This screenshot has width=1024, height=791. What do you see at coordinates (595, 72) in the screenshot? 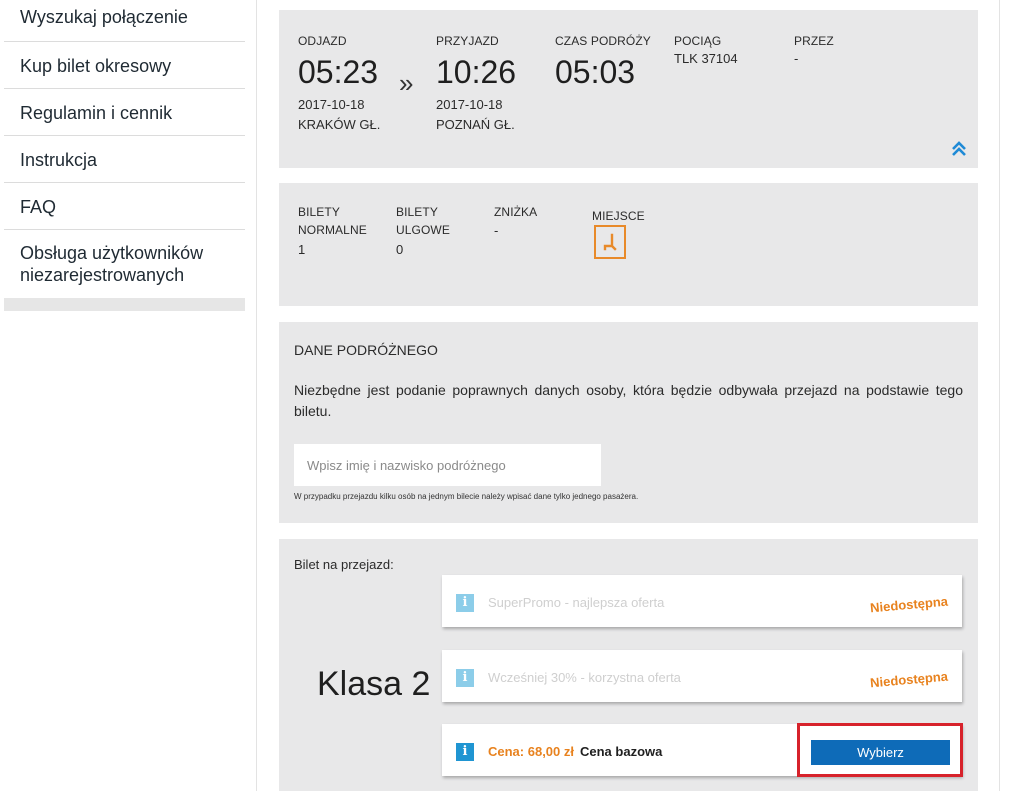
I see `duration-value: 05:03` at bounding box center [595, 72].